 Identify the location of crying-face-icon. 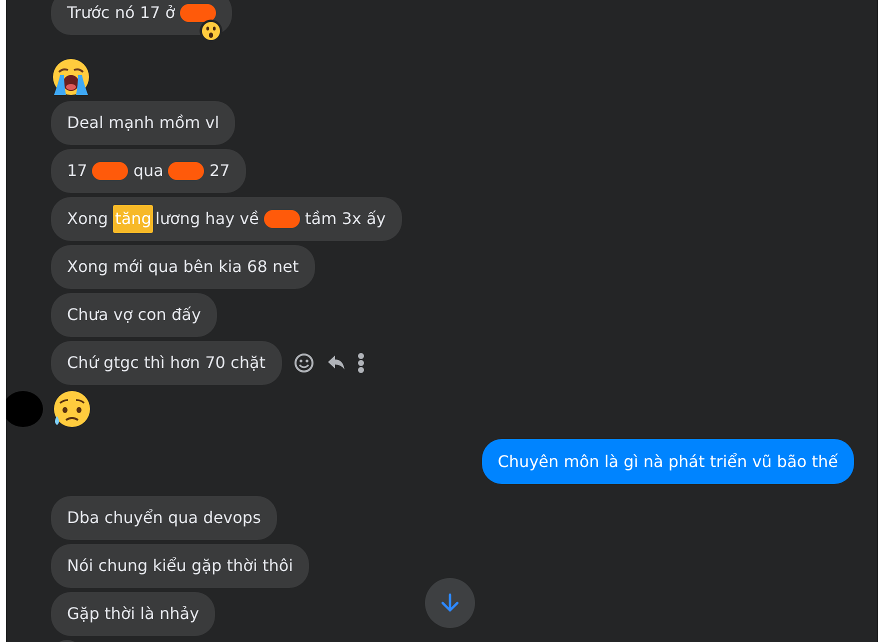
(71, 77).